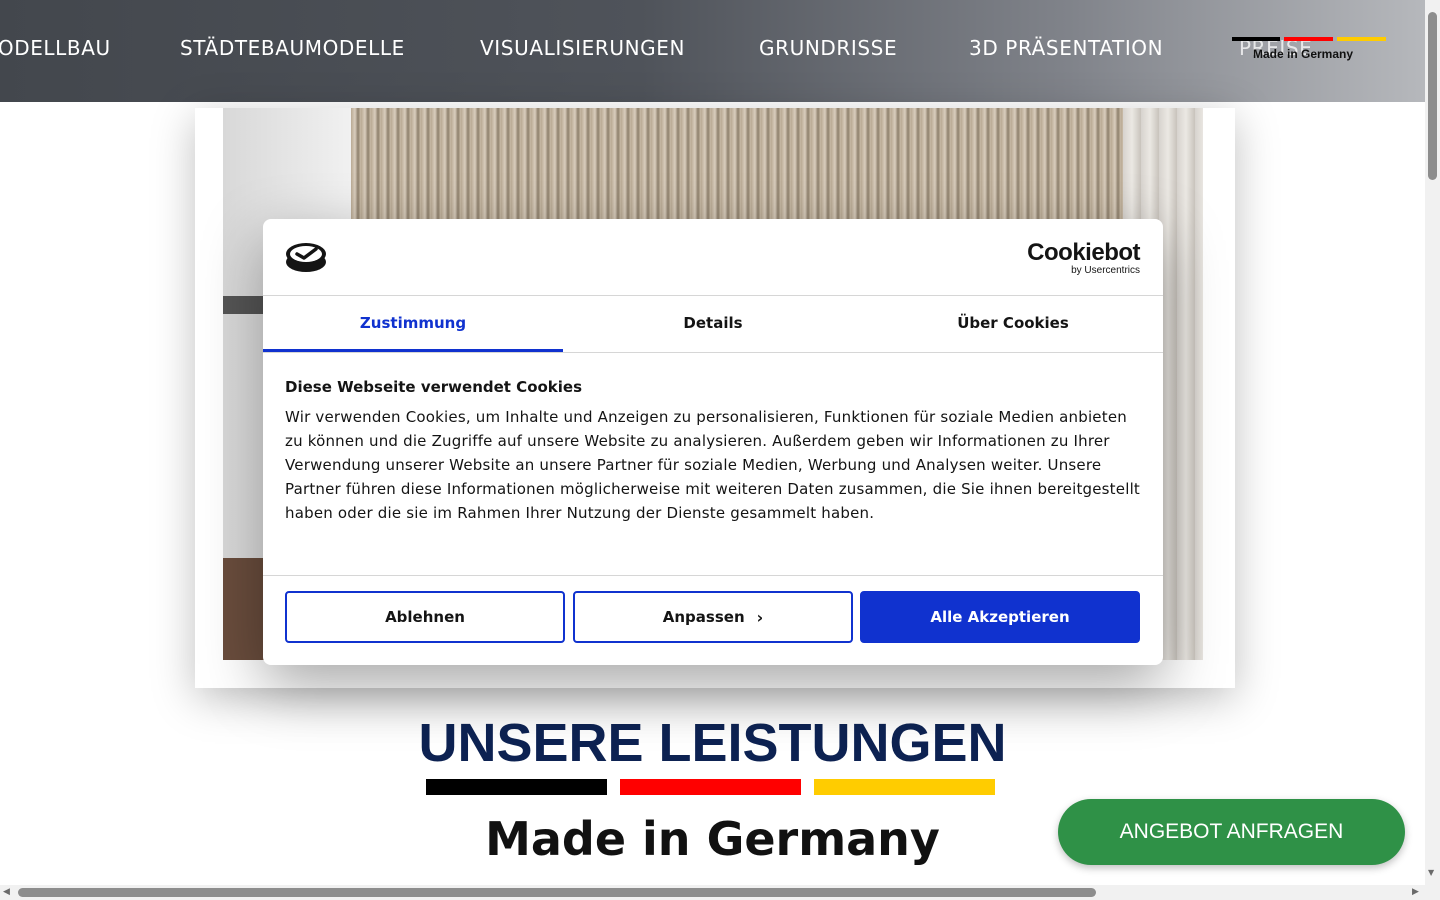  What do you see at coordinates (516, 787) in the screenshot?
I see `section-stripe-black` at bounding box center [516, 787].